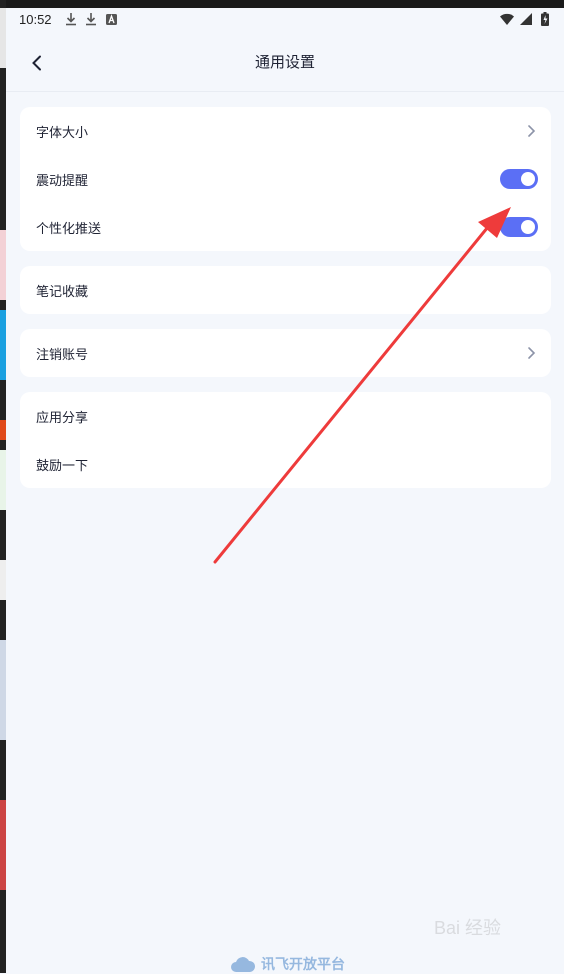  I want to click on settings-item-label: 应用分享, so click(62, 418).